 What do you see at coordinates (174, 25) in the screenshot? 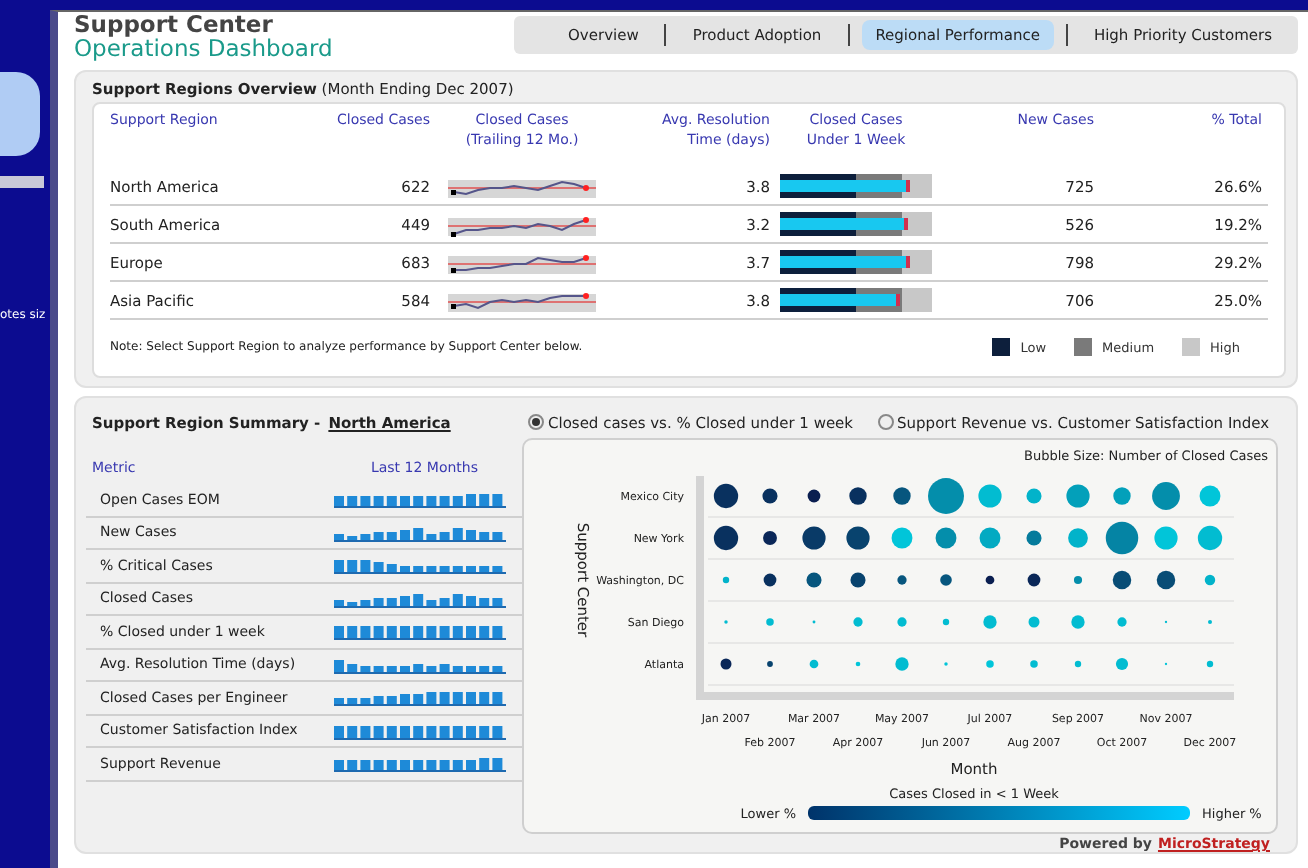
I see `app-title: Support Center` at bounding box center [174, 25].